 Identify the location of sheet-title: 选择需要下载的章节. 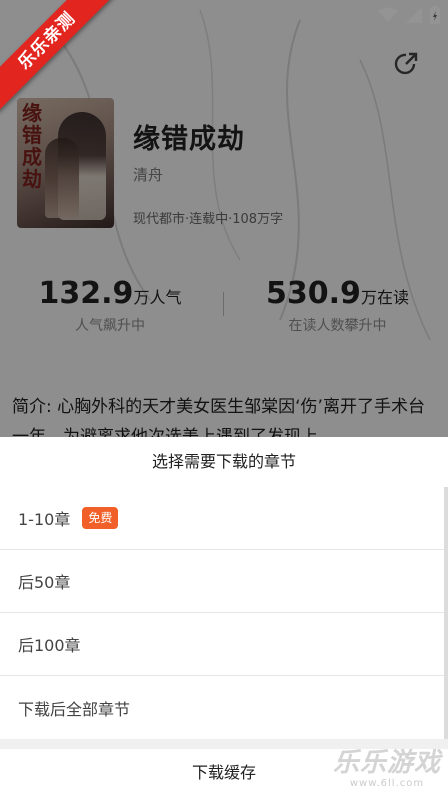
(223, 461).